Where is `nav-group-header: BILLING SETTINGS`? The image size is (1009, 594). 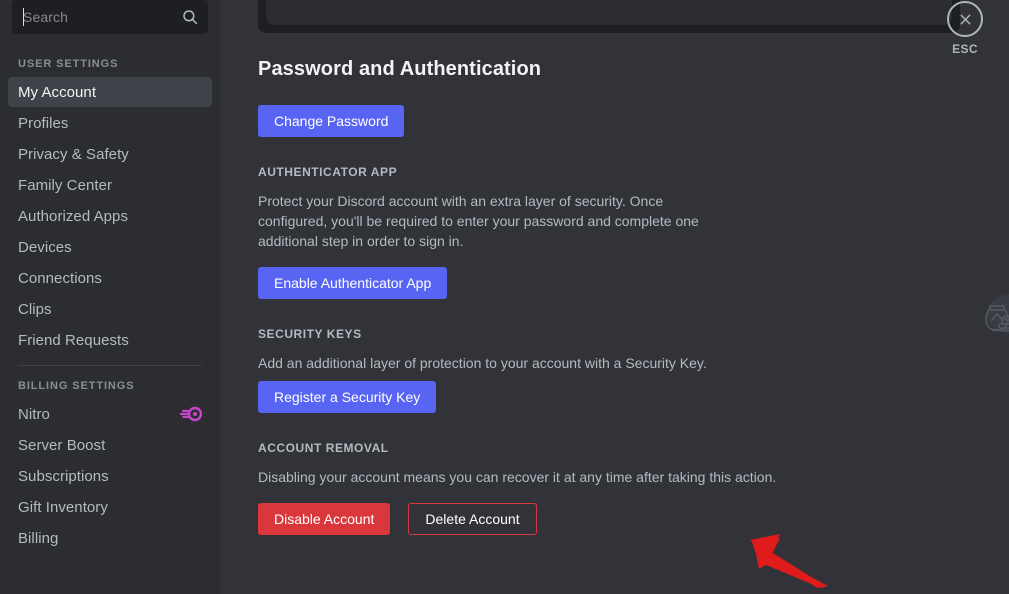 nav-group-header: BILLING SETTINGS is located at coordinates (76, 386).